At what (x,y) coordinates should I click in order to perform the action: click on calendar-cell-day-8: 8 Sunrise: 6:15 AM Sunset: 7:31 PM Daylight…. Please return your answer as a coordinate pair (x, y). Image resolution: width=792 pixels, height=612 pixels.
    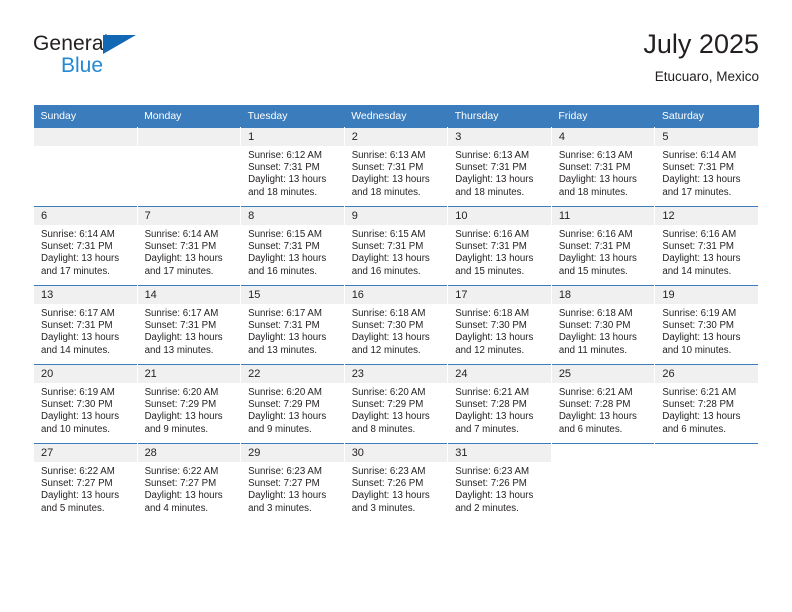
    Looking at the image, I should click on (292, 246).